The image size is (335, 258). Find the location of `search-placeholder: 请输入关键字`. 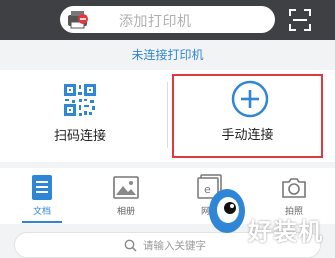

search-placeholder: 请输入关键字 is located at coordinates (174, 246).